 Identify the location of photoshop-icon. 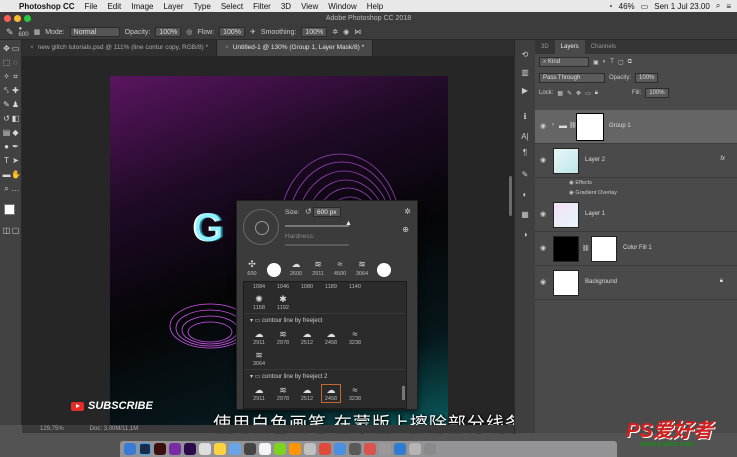
(145, 449).